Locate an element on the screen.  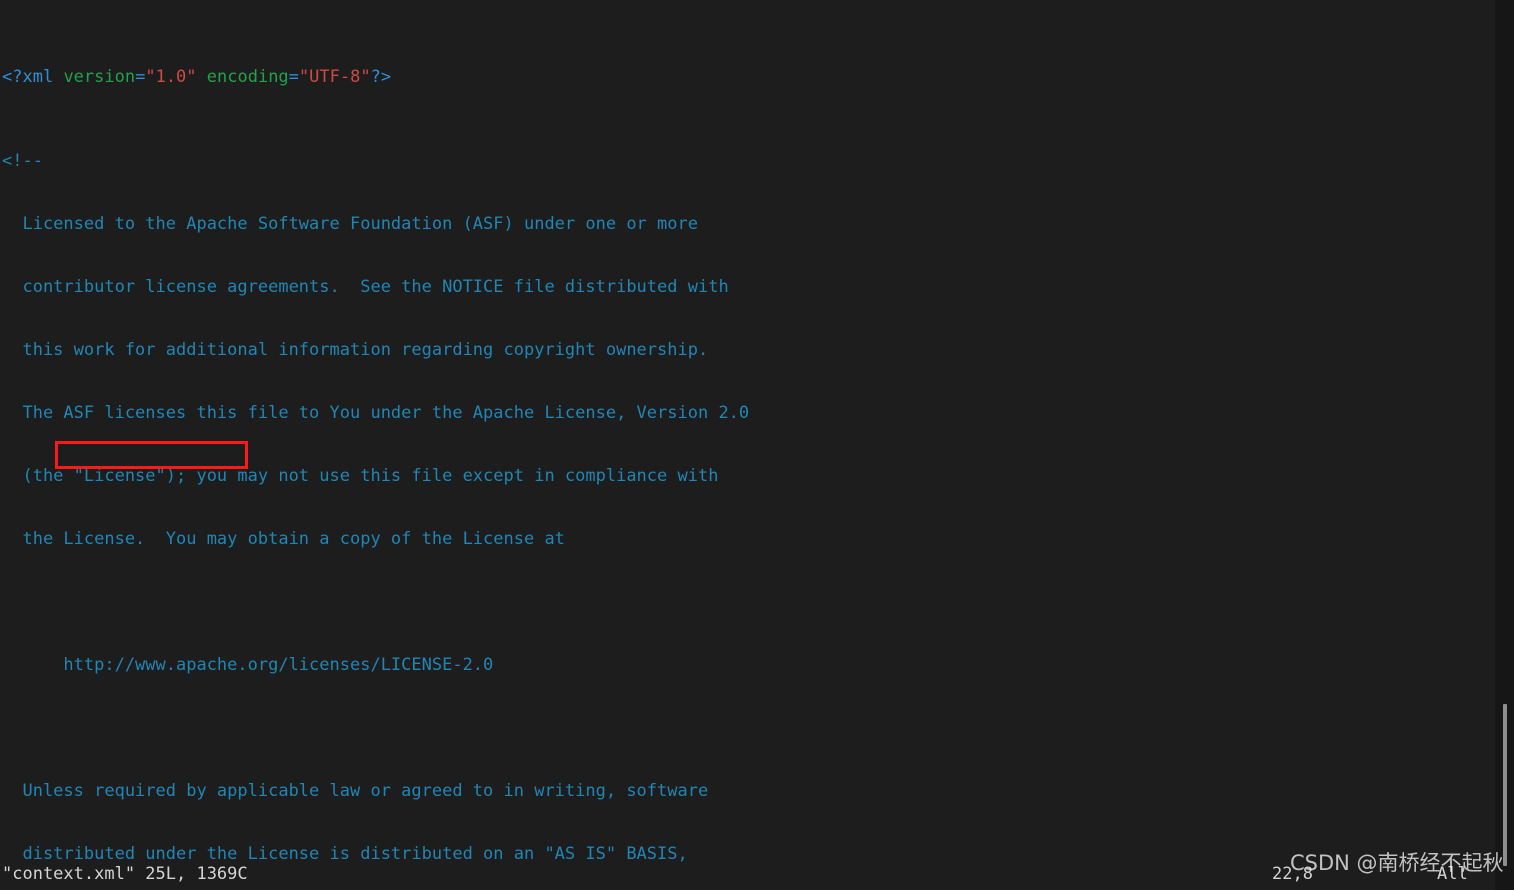
code-line-1: <?xml version="1.0" encoding="UTF-8"?> is located at coordinates (747, 77).